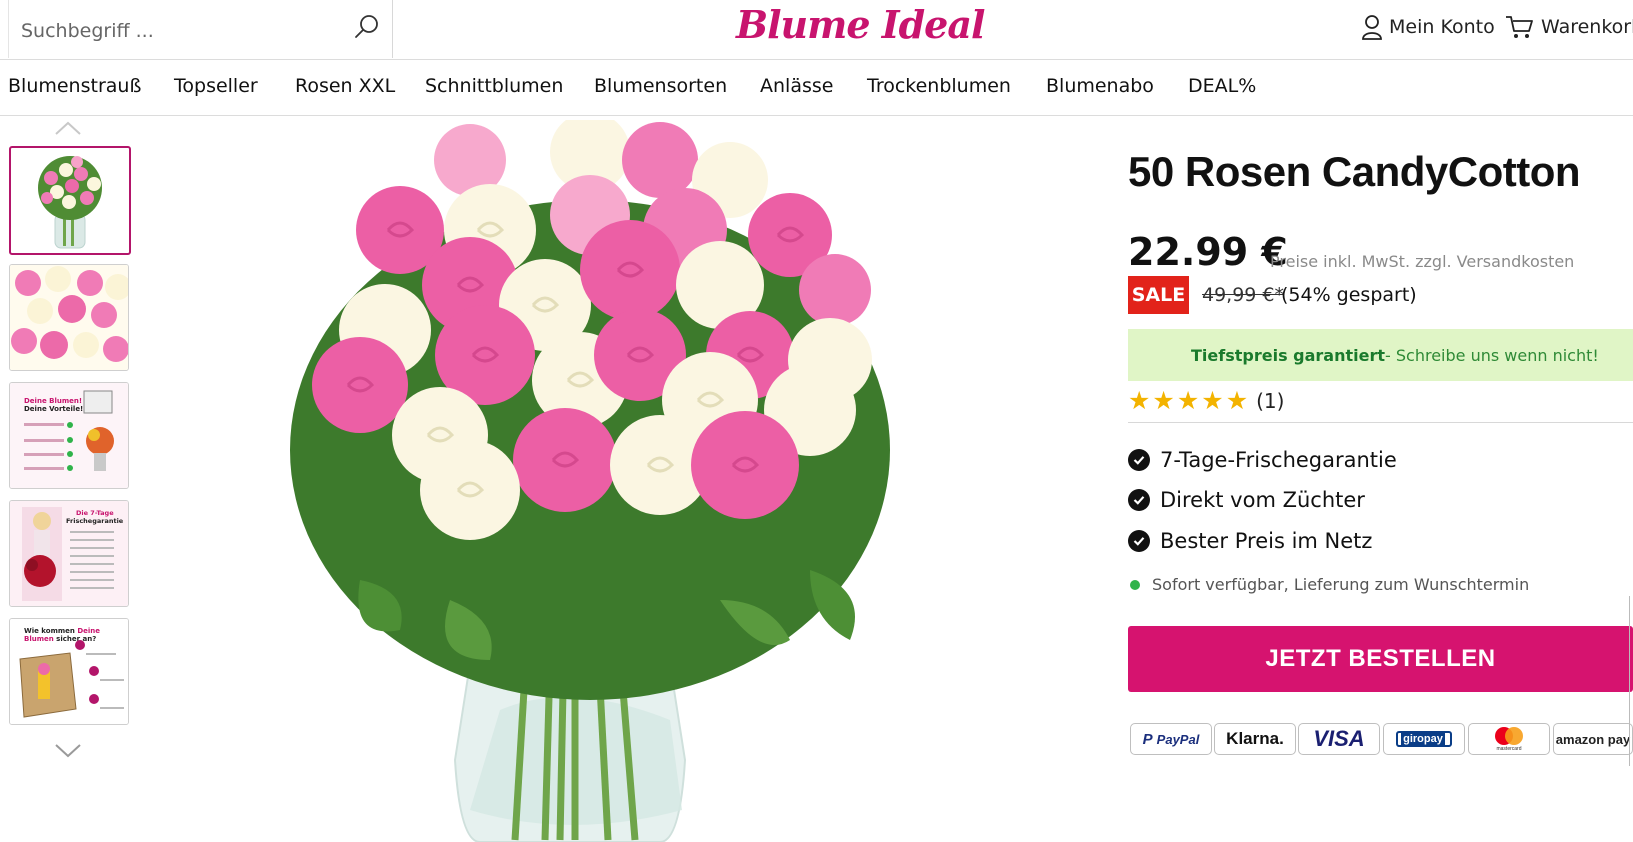 The image size is (1633, 842). Describe the element at coordinates (1100, 86) in the screenshot. I see `nav-item-blumenabo: Blumenabo` at that location.